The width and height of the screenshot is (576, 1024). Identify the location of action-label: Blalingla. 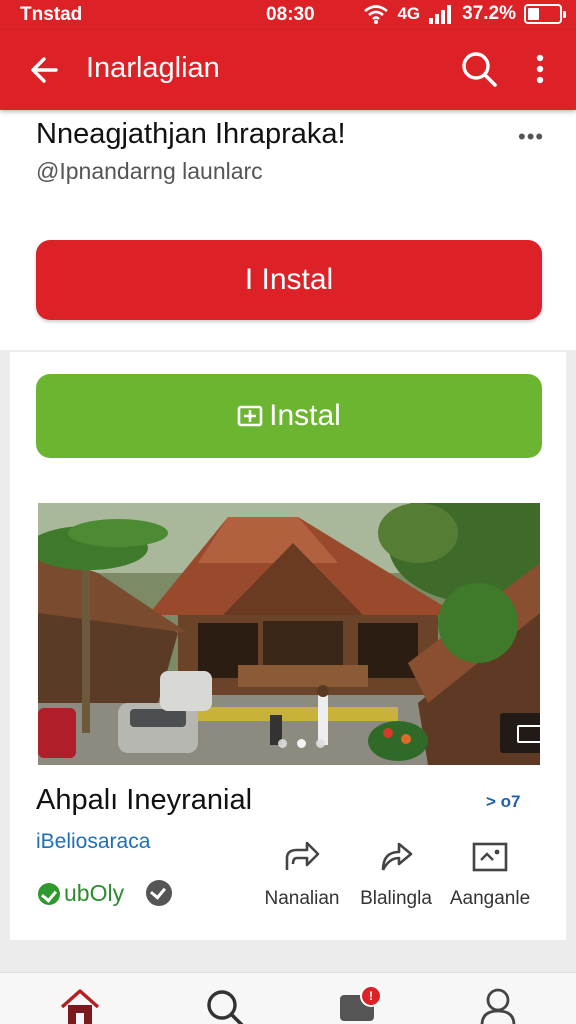
(396, 898).